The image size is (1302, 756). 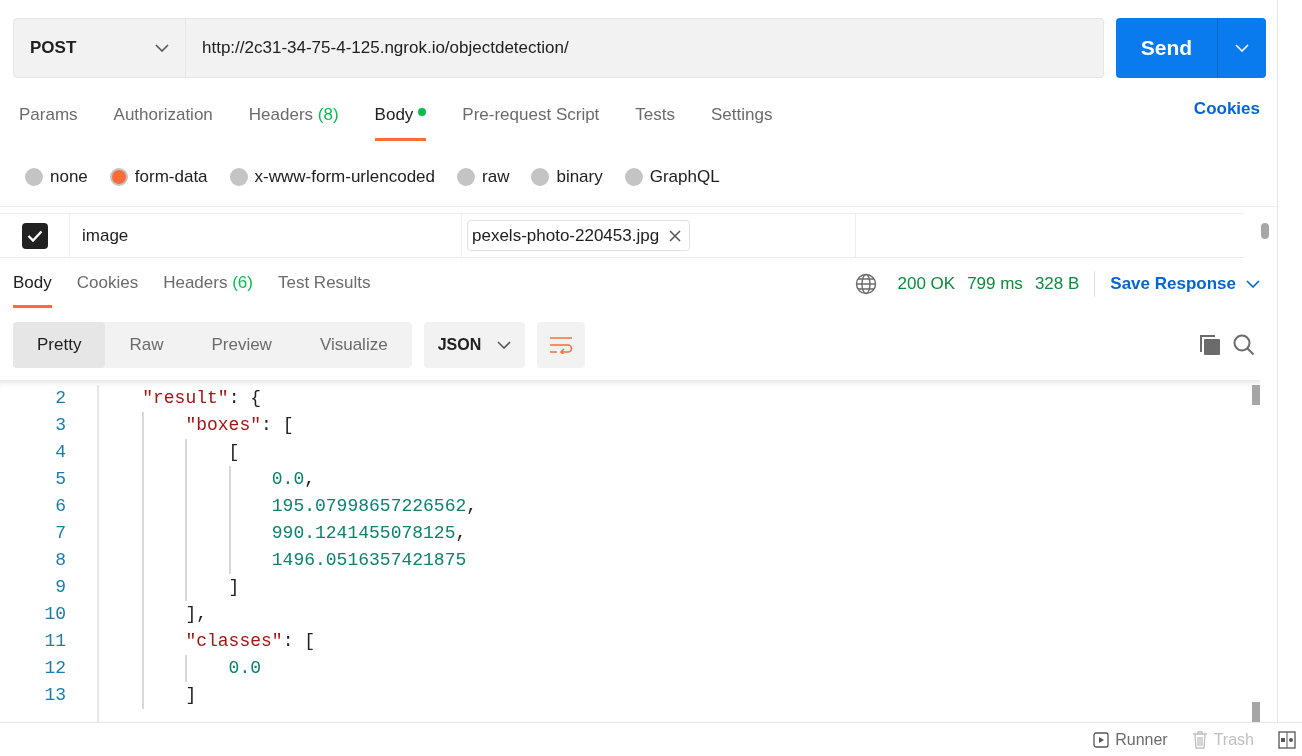 I want to click on copy-icon, so click(x=1210, y=345).